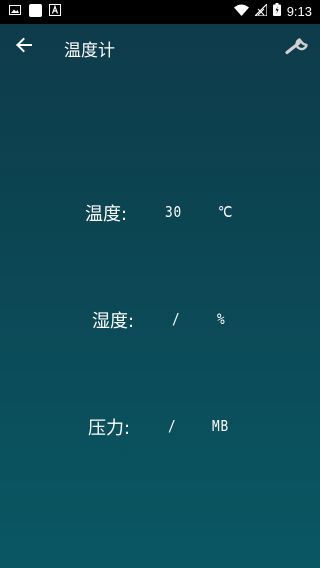 The height and width of the screenshot is (568, 320). What do you see at coordinates (226, 212) in the screenshot?
I see `temperature-unit: ℃` at bounding box center [226, 212].